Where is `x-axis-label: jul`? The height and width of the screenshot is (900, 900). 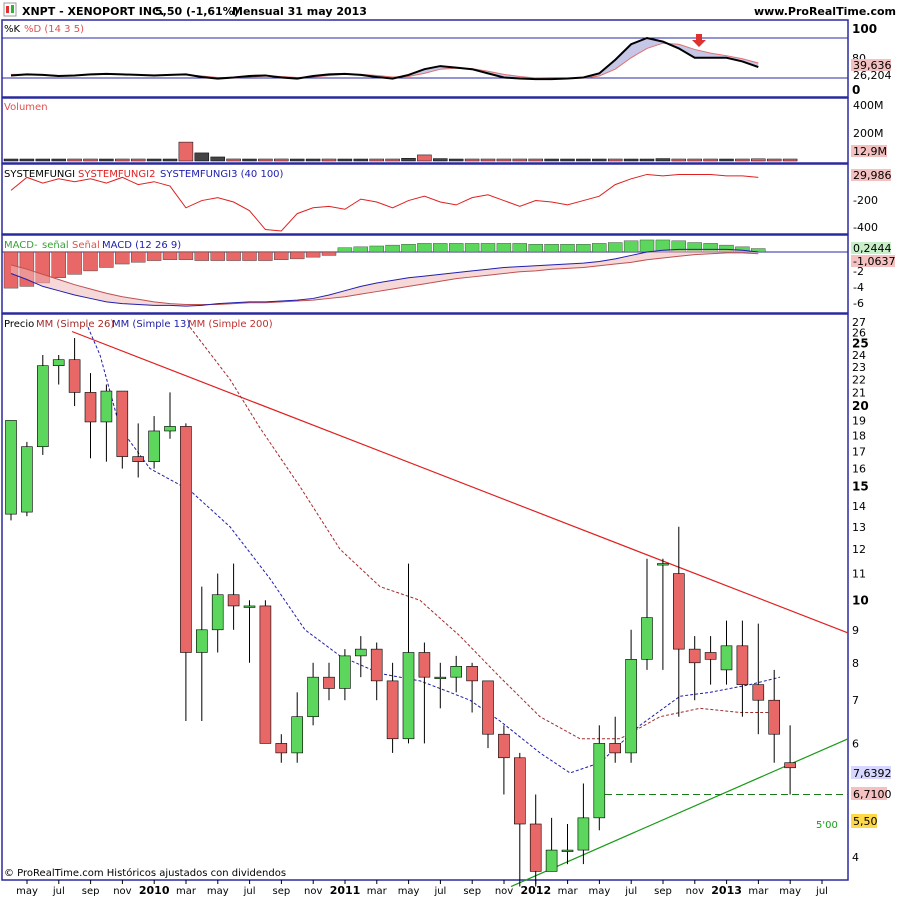
x-axis-label: jul is located at coordinates (58, 891).